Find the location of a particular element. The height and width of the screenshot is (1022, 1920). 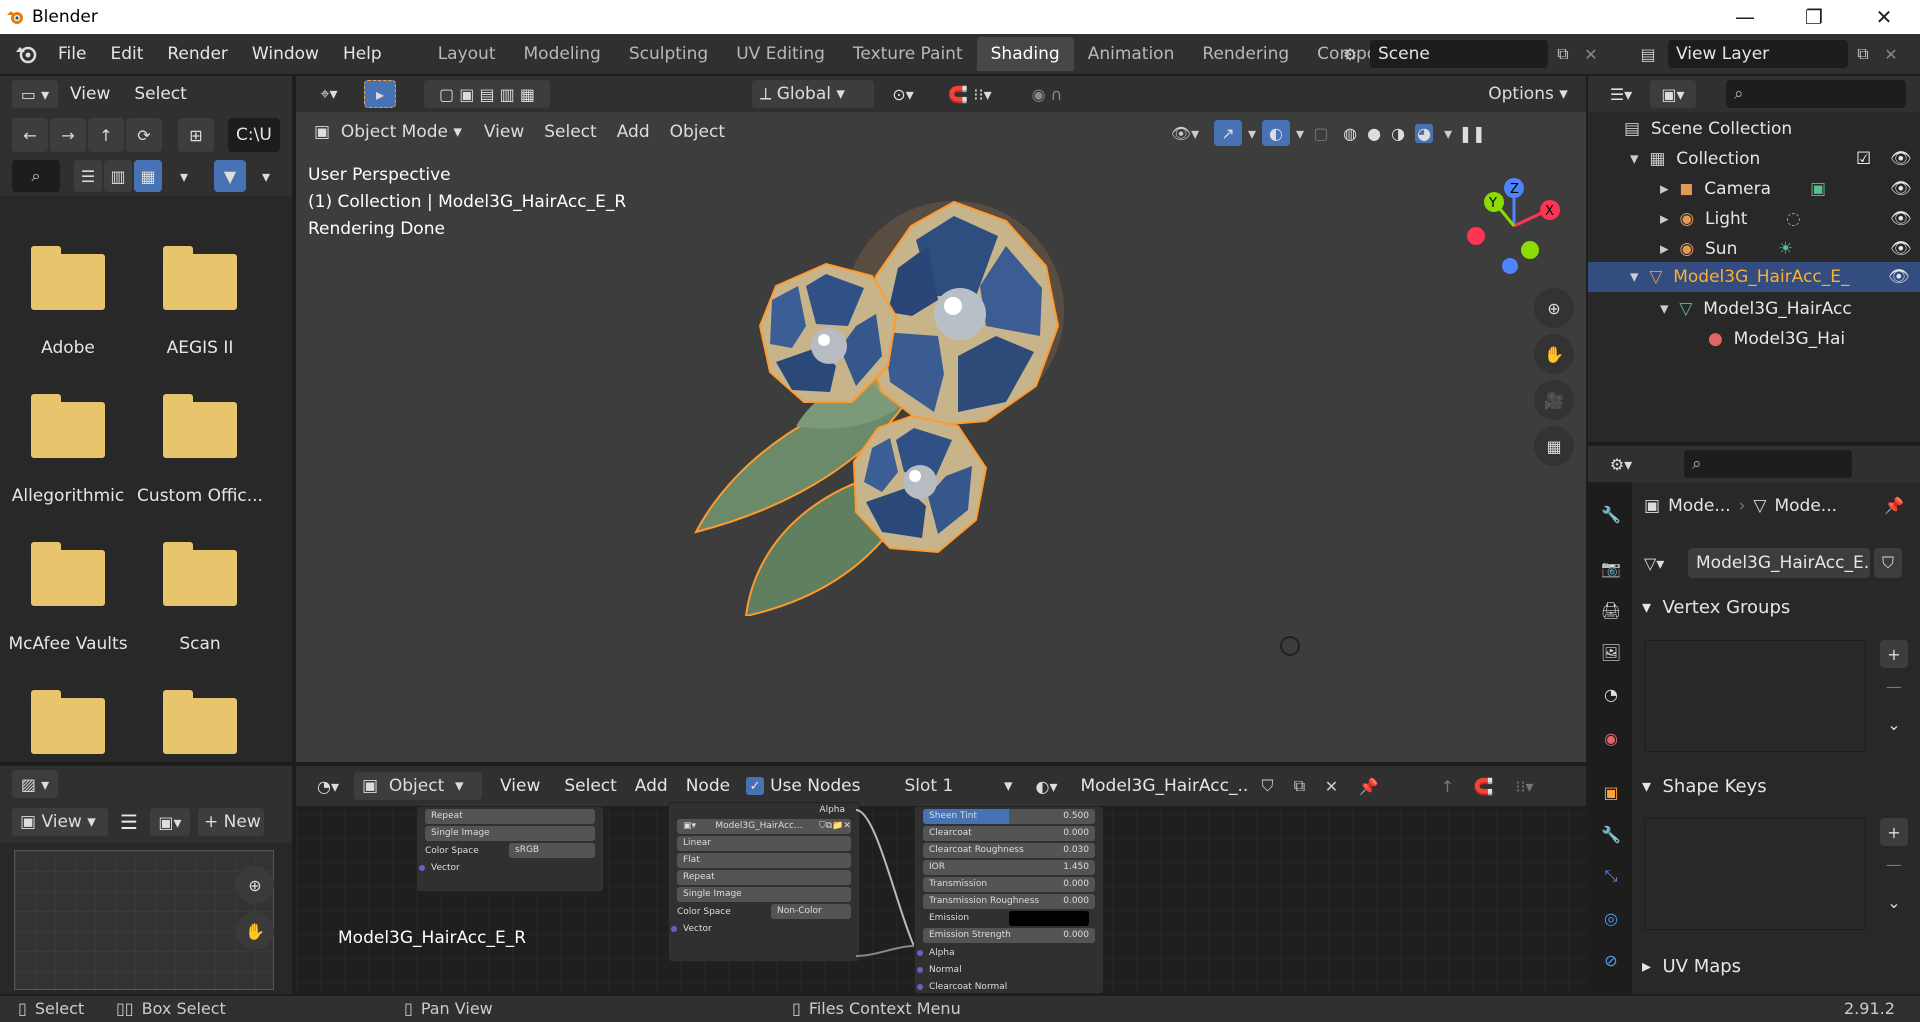

new-image-button: + New is located at coordinates (231, 822).